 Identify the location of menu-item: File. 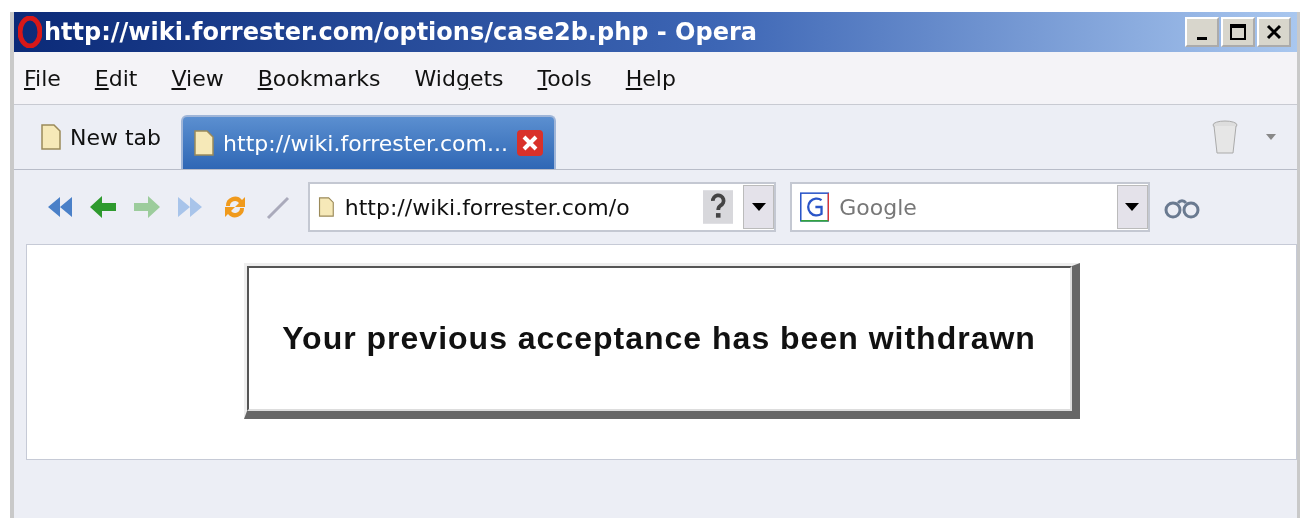
(42, 78).